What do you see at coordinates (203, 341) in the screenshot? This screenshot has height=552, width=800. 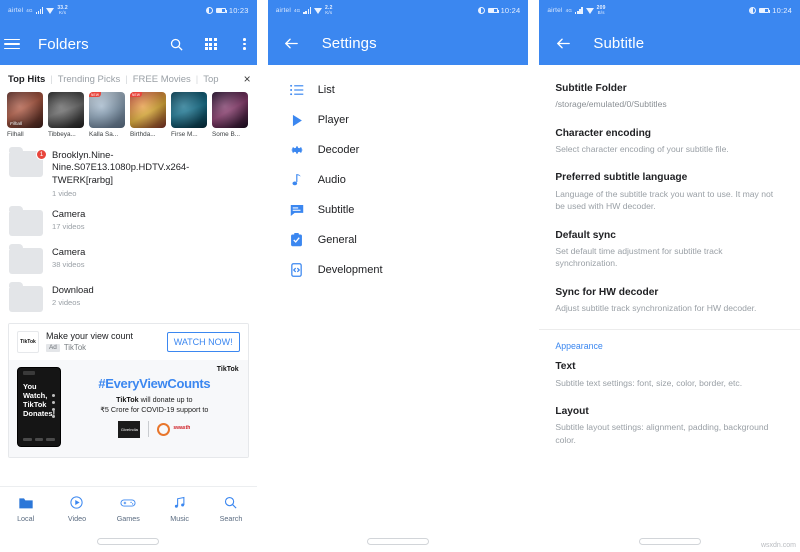 I see `watch-now-button: WATCH NOW!` at bounding box center [203, 341].